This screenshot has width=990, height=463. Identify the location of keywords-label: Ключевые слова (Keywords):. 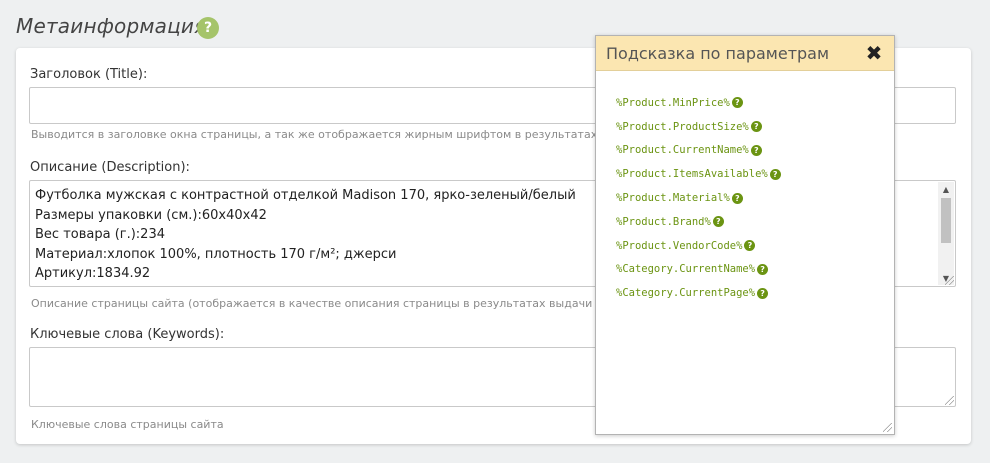
(127, 334).